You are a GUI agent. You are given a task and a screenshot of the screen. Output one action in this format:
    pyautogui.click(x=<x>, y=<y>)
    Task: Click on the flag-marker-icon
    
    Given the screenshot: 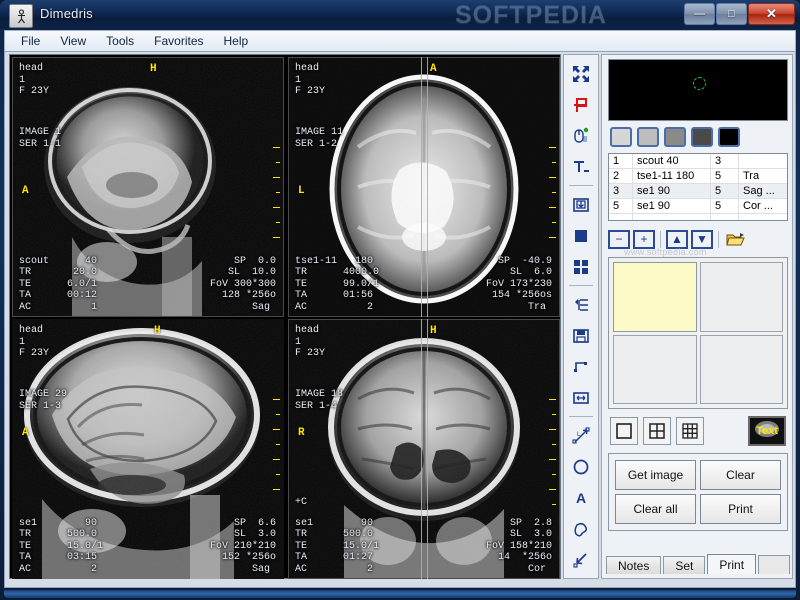 What is the action you would take?
    pyautogui.click(x=581, y=104)
    